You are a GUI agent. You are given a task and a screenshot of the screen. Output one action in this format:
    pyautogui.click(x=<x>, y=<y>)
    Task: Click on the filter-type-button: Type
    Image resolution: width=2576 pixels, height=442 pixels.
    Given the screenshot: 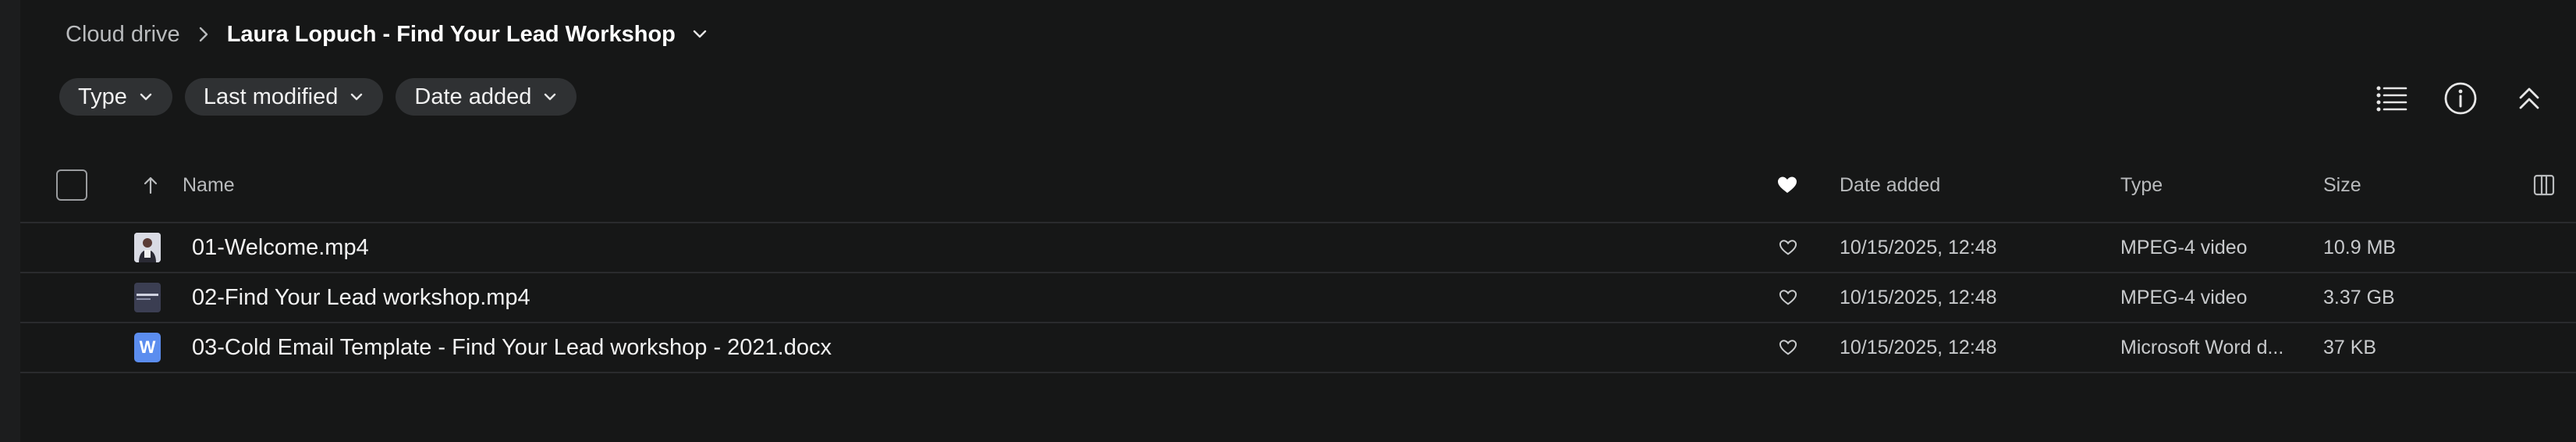 What is the action you would take?
    pyautogui.click(x=115, y=97)
    